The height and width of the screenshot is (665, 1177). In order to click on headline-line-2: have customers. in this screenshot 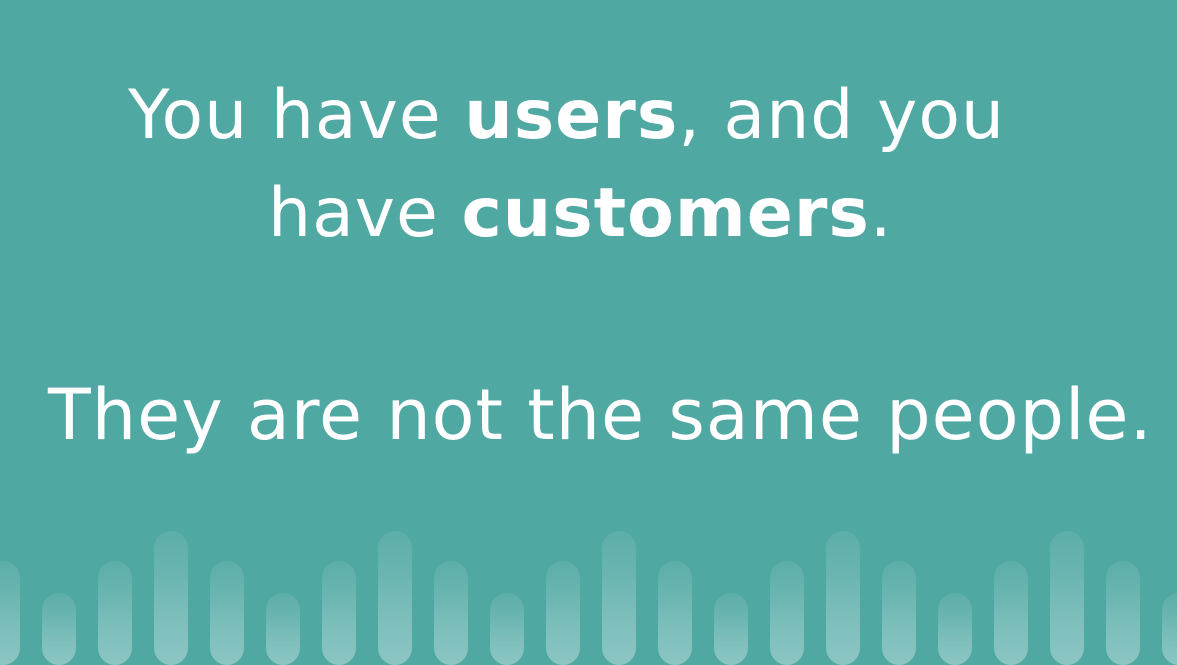, I will do `click(580, 214)`.